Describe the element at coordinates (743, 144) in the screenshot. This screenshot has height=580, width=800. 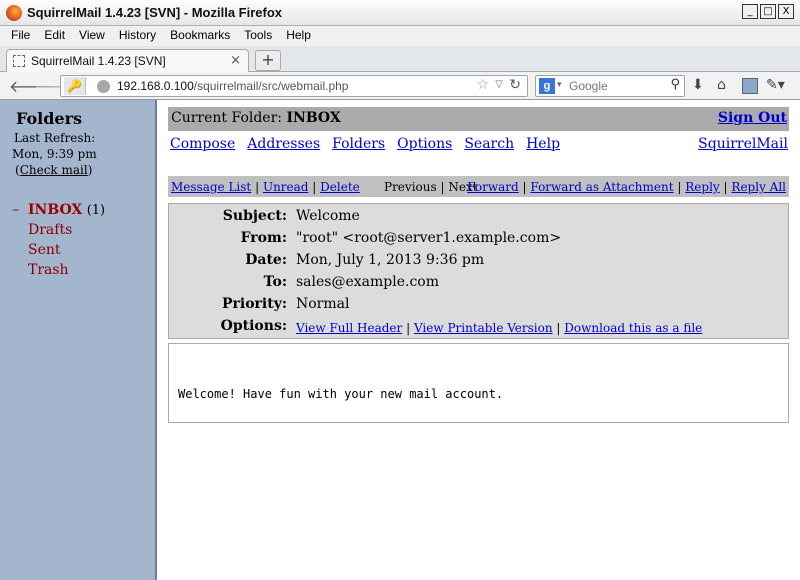
I see `squirrelmail-link: SquirrelMail` at that location.